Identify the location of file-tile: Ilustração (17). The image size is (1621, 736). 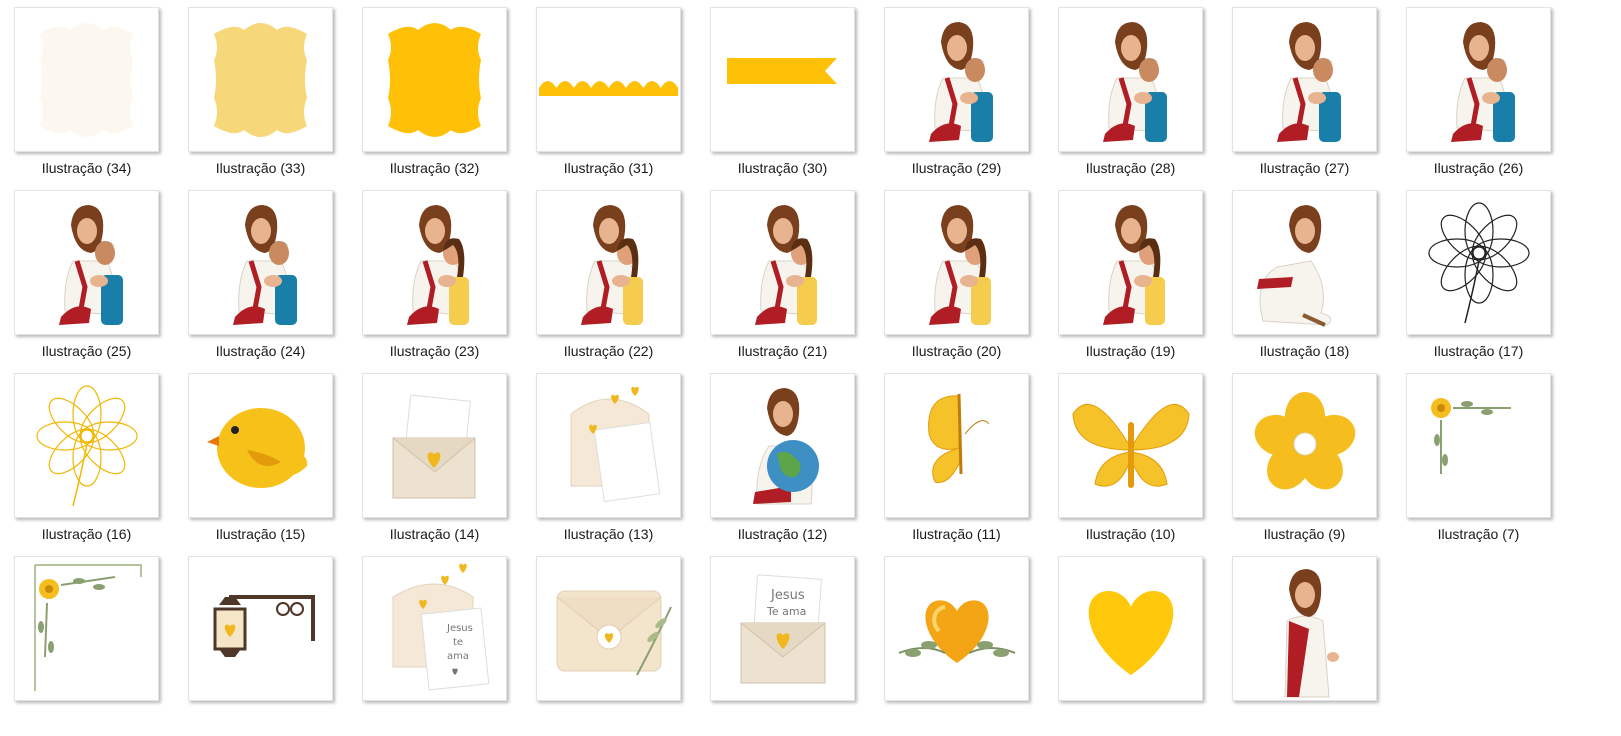
(1478, 280).